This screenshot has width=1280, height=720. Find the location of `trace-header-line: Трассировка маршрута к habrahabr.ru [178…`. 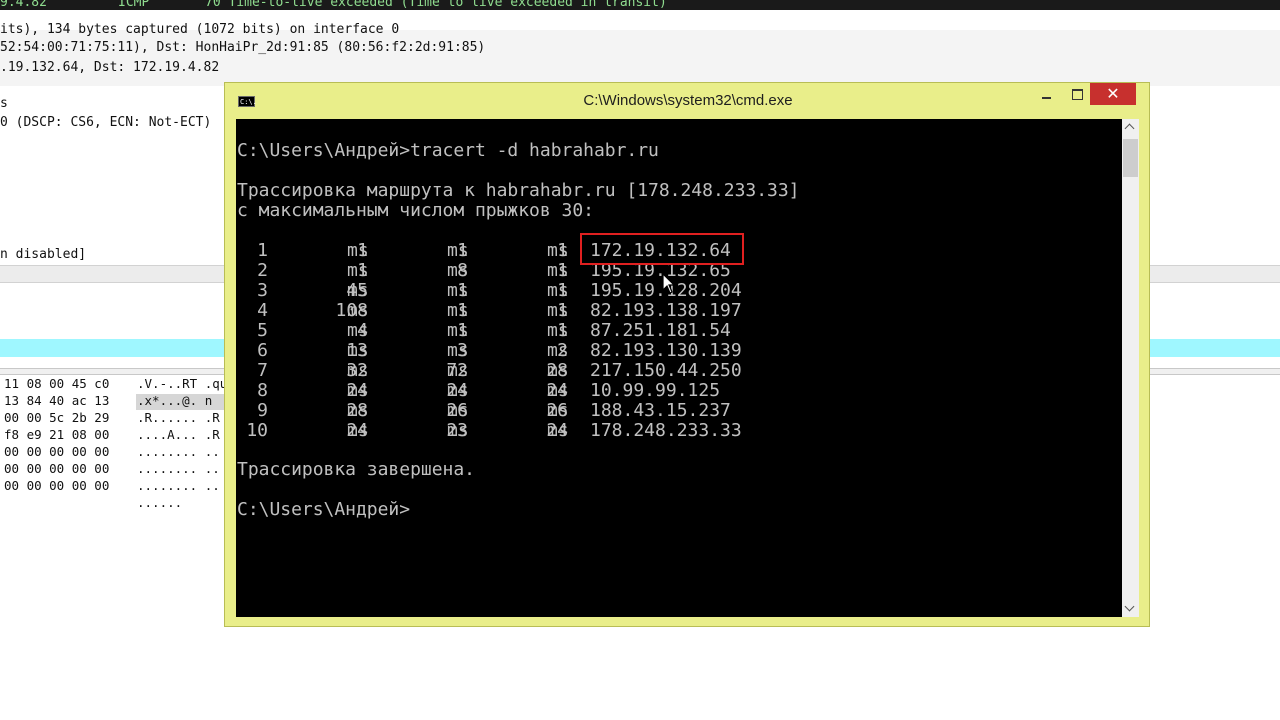

trace-header-line: Трассировка маршрута к habrahabr.ru [178… is located at coordinates (518, 190).